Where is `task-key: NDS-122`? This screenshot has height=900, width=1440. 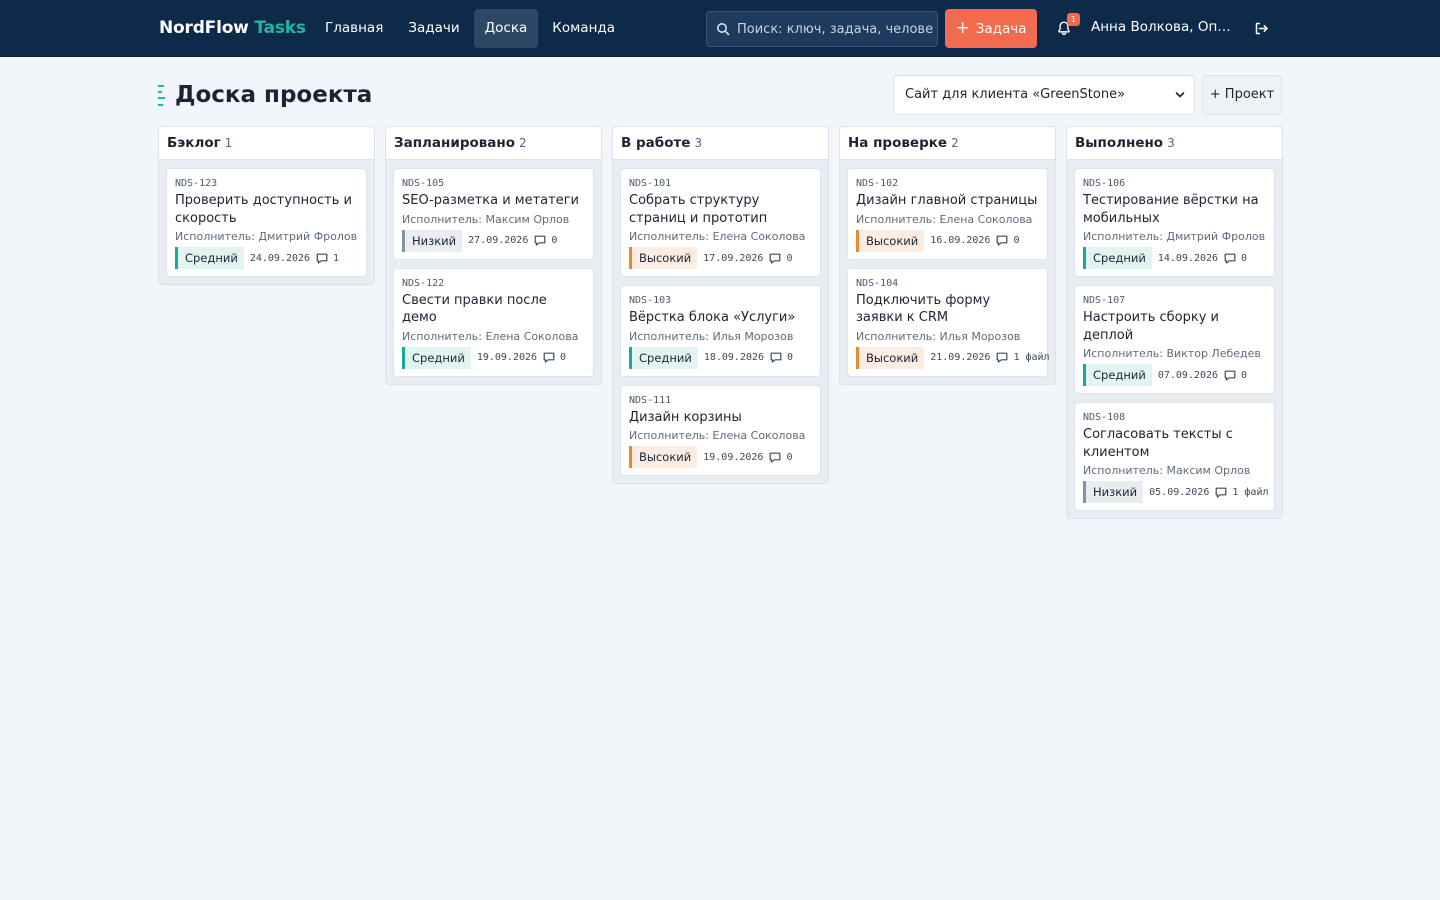 task-key: NDS-122 is located at coordinates (423, 283).